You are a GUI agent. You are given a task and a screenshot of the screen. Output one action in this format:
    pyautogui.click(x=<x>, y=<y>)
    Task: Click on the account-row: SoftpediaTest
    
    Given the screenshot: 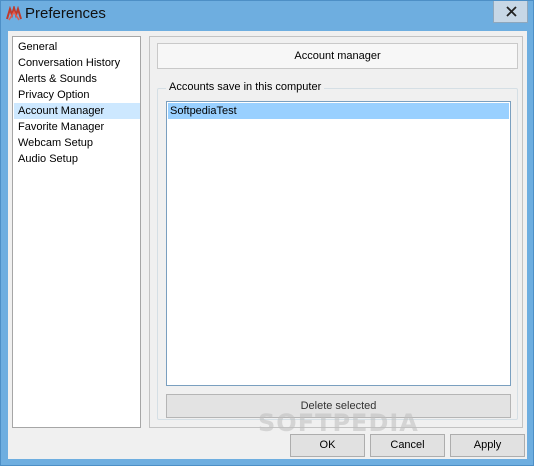 What is the action you would take?
    pyautogui.click(x=338, y=111)
    